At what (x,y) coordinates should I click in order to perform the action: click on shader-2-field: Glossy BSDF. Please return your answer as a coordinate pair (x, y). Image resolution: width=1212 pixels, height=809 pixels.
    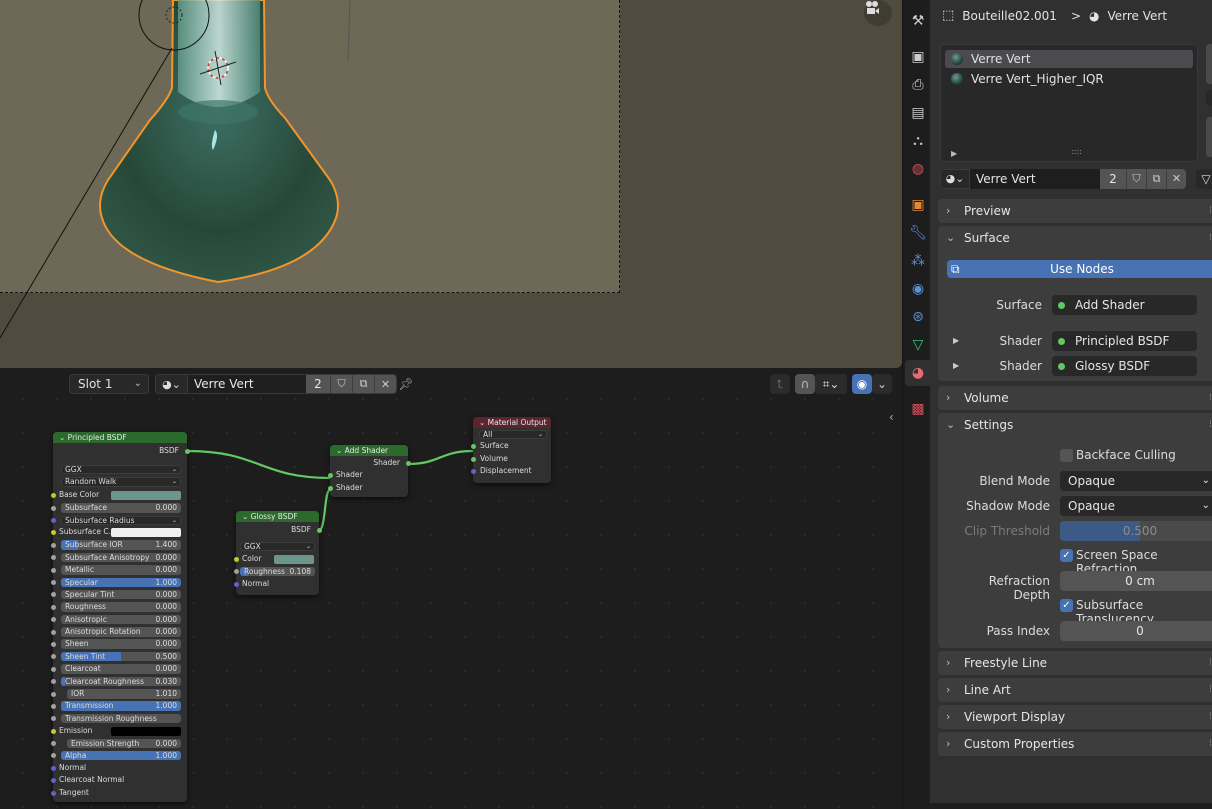
    Looking at the image, I should click on (1124, 366).